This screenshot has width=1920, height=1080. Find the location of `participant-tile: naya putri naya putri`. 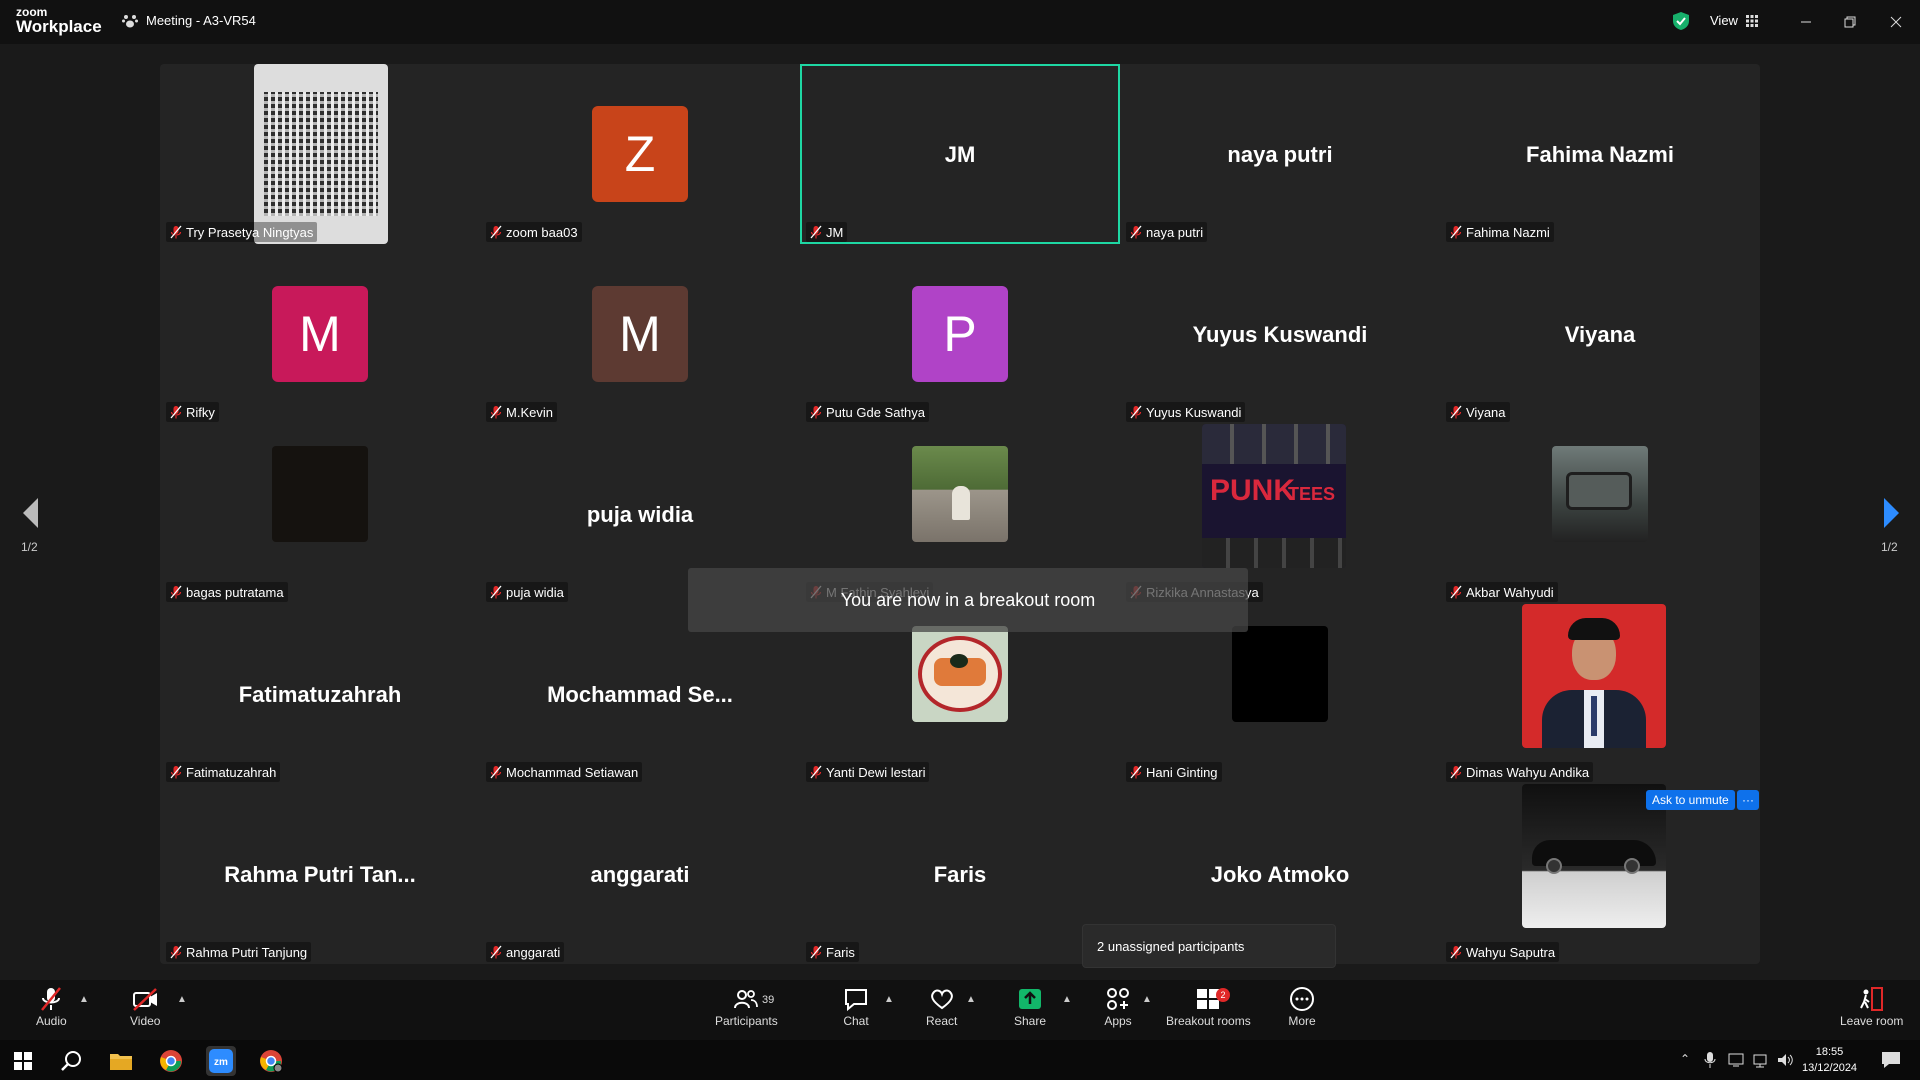

participant-tile: naya putri naya putri is located at coordinates (1280, 154).